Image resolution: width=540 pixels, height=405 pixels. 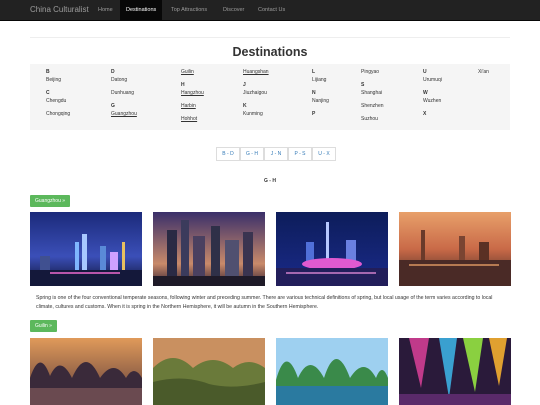 What do you see at coordinates (314, 72) in the screenshot?
I see `index-letter-l: L` at bounding box center [314, 72].